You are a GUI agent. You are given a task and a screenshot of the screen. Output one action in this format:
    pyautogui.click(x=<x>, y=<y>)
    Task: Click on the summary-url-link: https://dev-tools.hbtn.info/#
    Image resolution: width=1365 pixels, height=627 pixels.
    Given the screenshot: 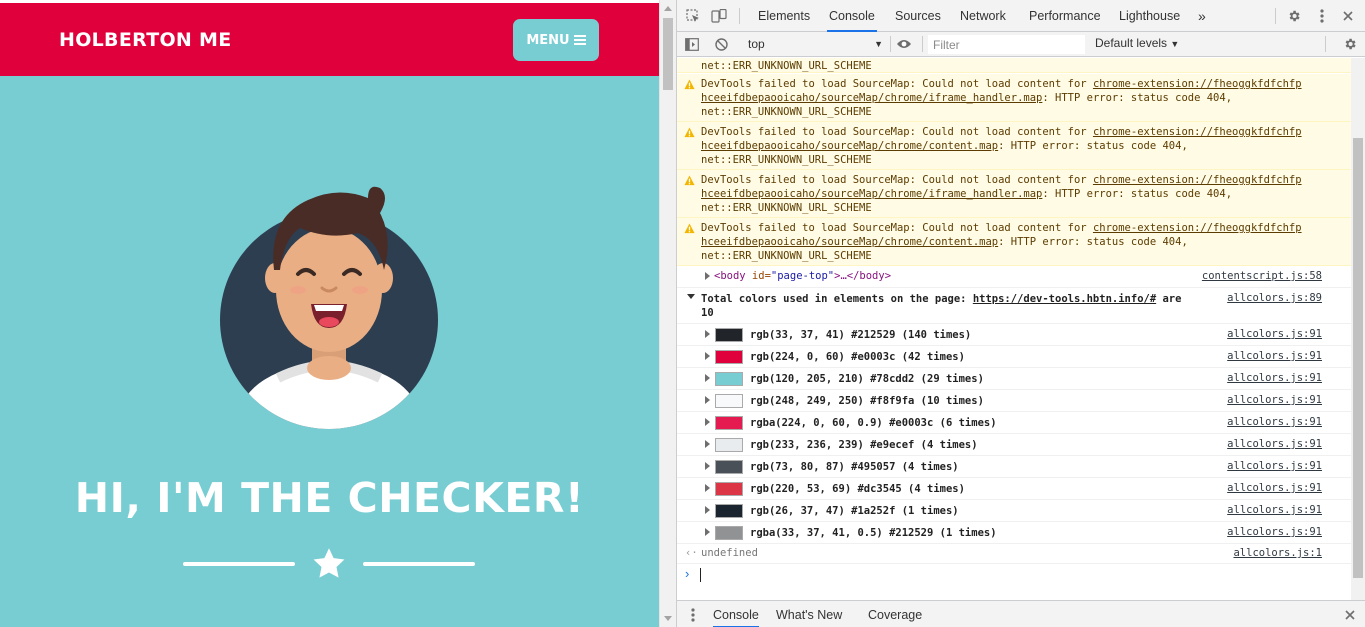 What is the action you would take?
    pyautogui.click(x=1064, y=299)
    